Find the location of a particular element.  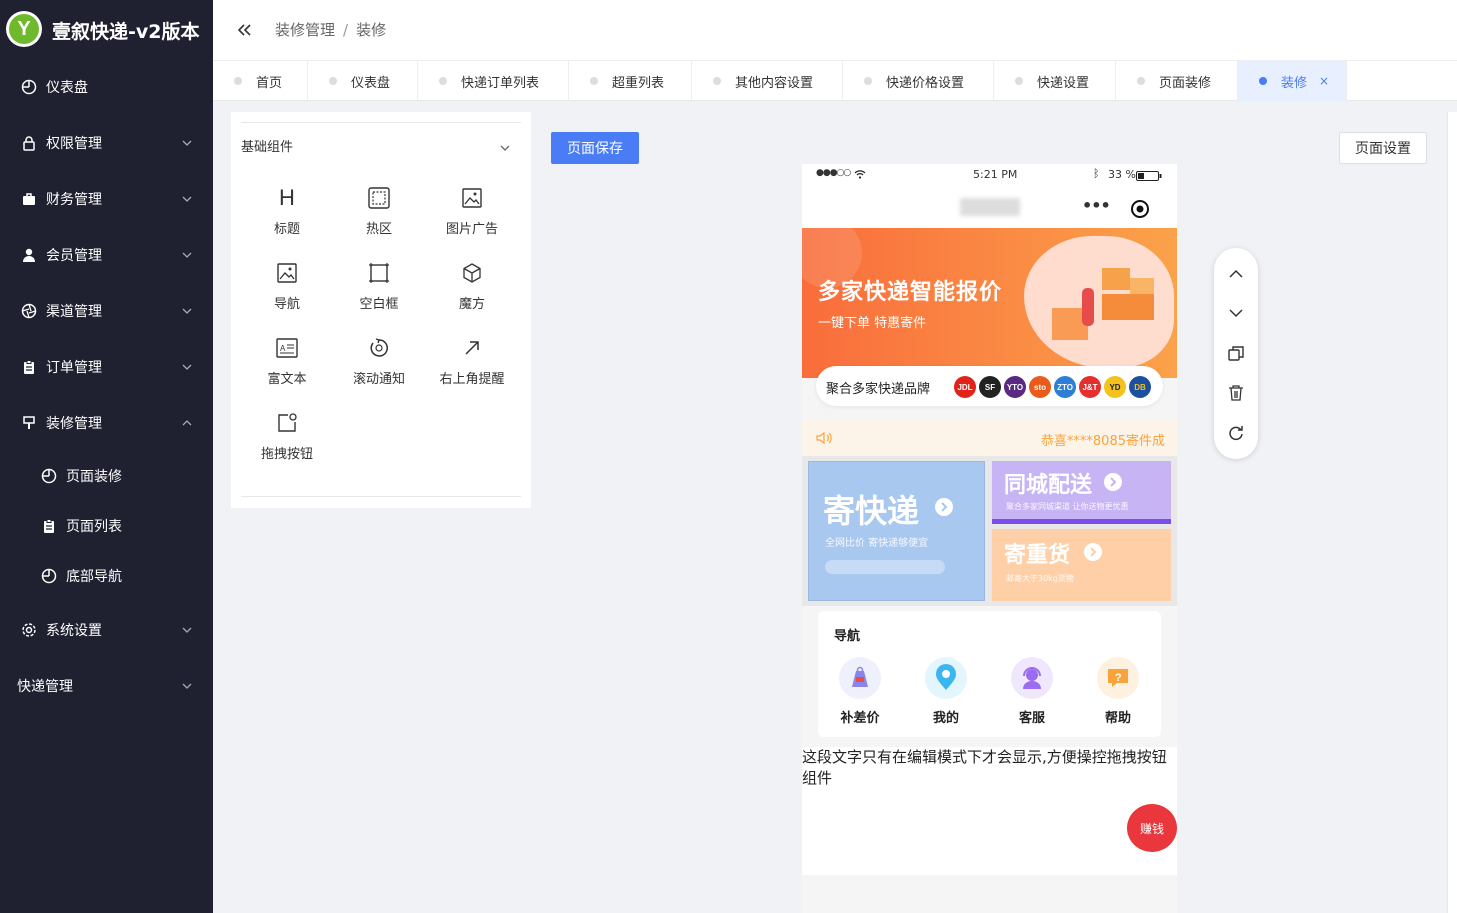

help-icon: ? is located at coordinates (1118, 678).